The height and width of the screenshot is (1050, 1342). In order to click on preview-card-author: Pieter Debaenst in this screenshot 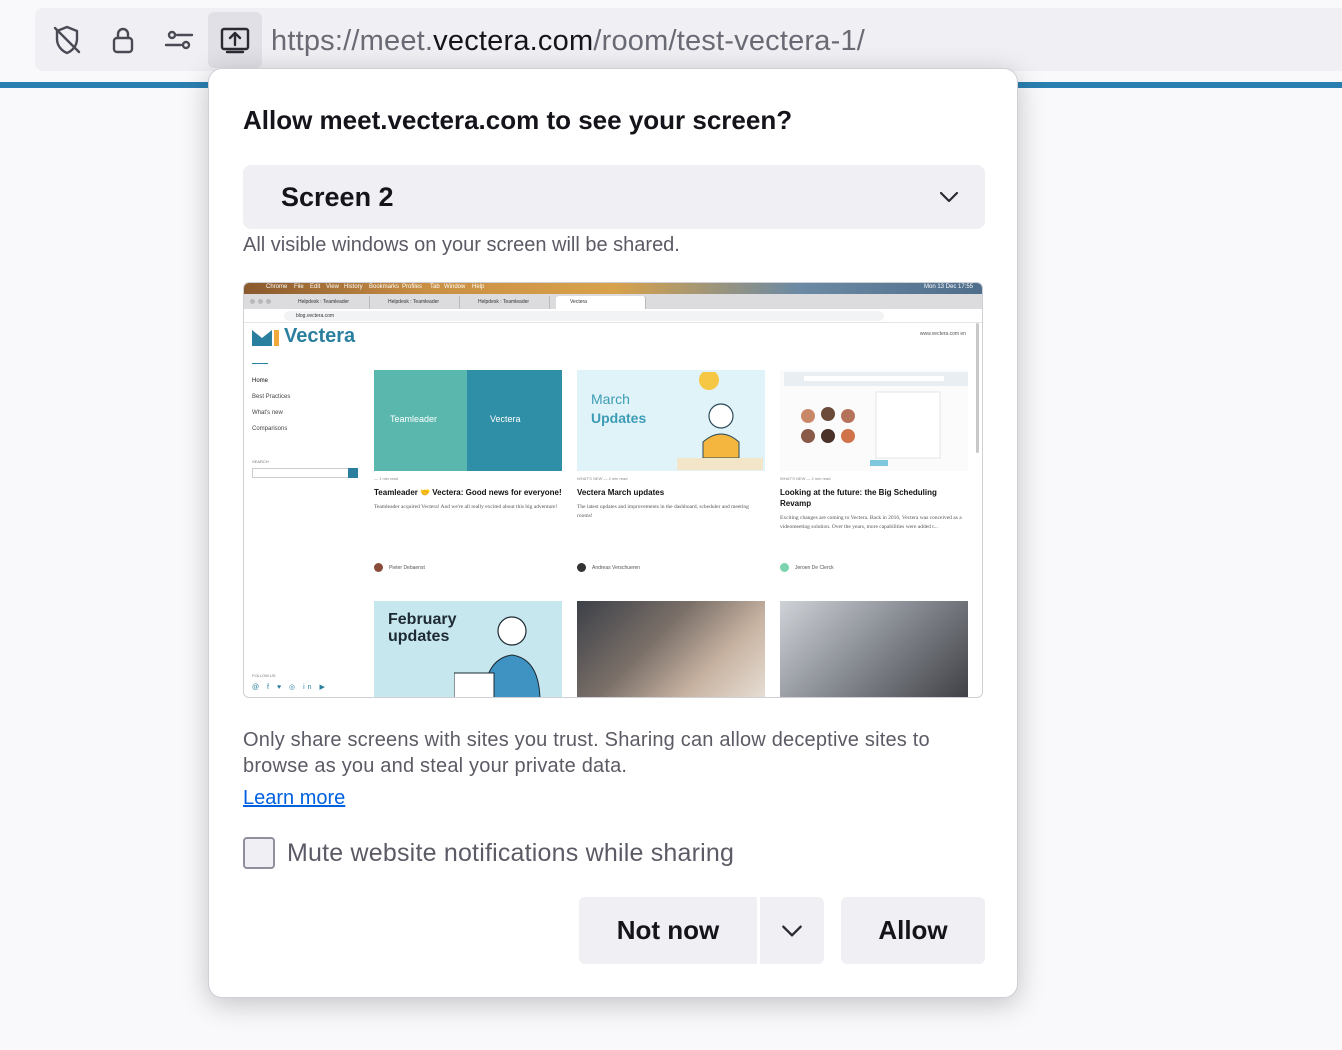, I will do `click(399, 567)`.